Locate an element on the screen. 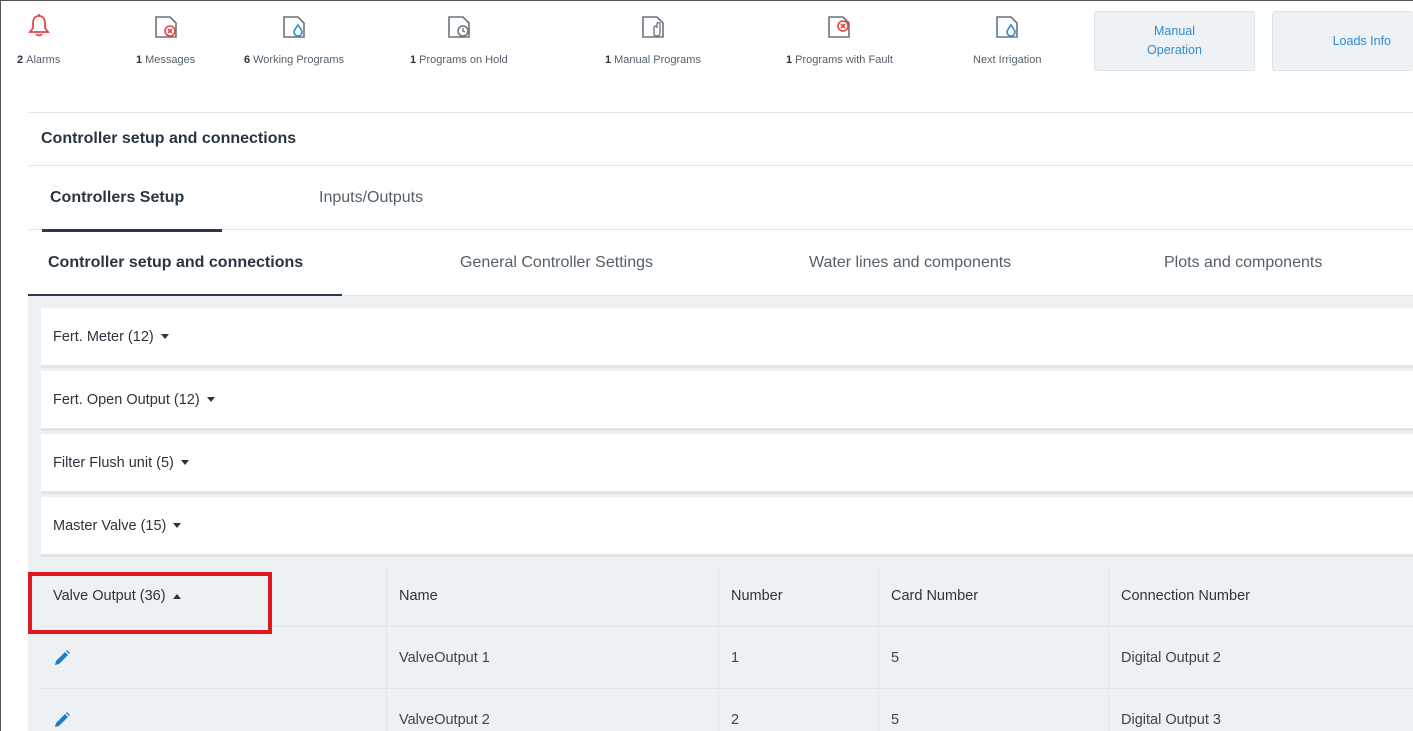 The width and height of the screenshot is (1413, 731). table-row: ValveOutput 2 2 5 Digital Output 3 is located at coordinates (727, 710).